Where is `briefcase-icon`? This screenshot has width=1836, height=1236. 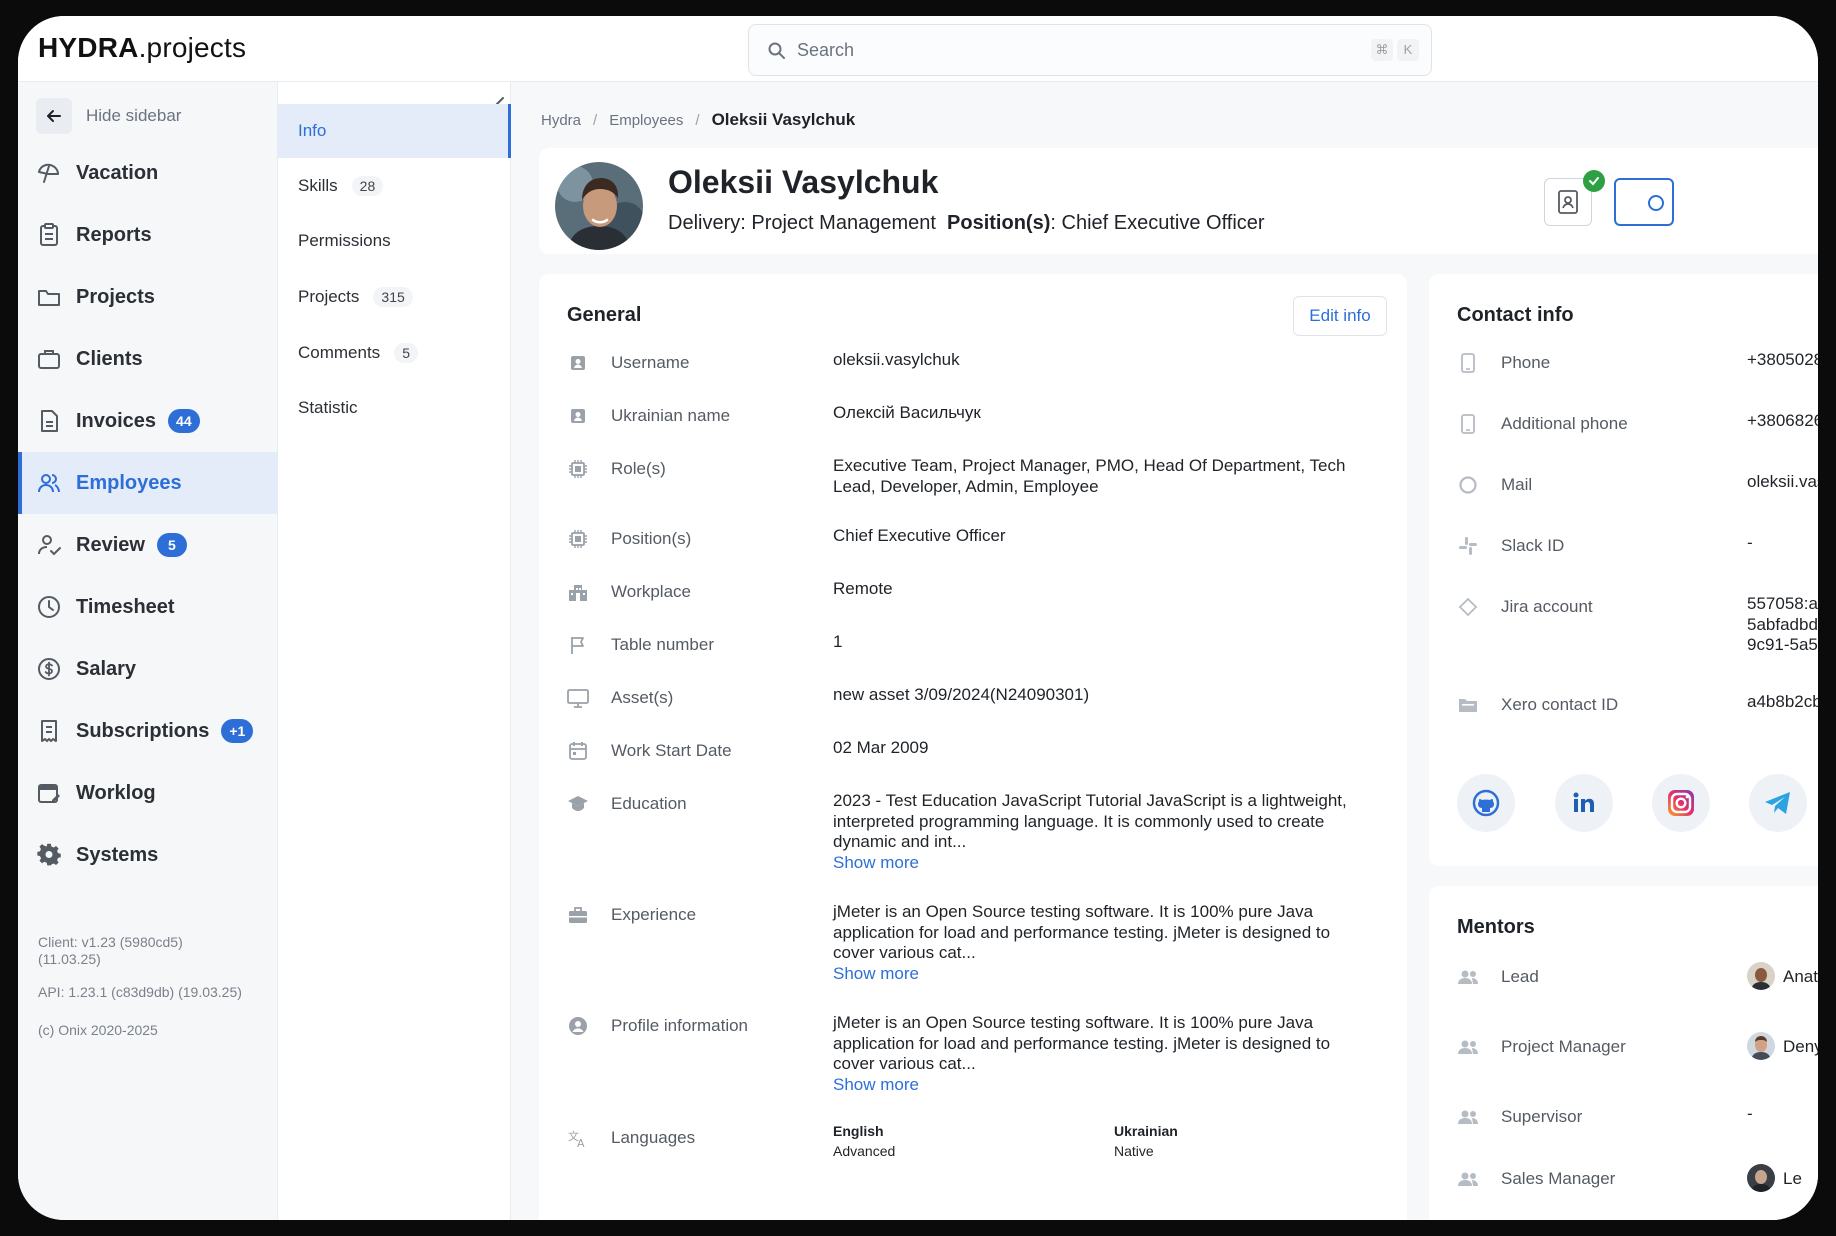
briefcase-icon is located at coordinates (49, 359).